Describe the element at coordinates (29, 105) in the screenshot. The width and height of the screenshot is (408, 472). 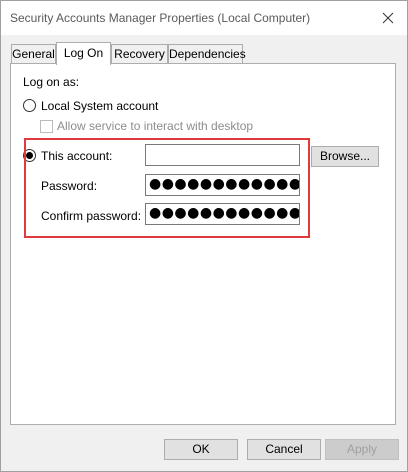
I see `local-system-radio` at that location.